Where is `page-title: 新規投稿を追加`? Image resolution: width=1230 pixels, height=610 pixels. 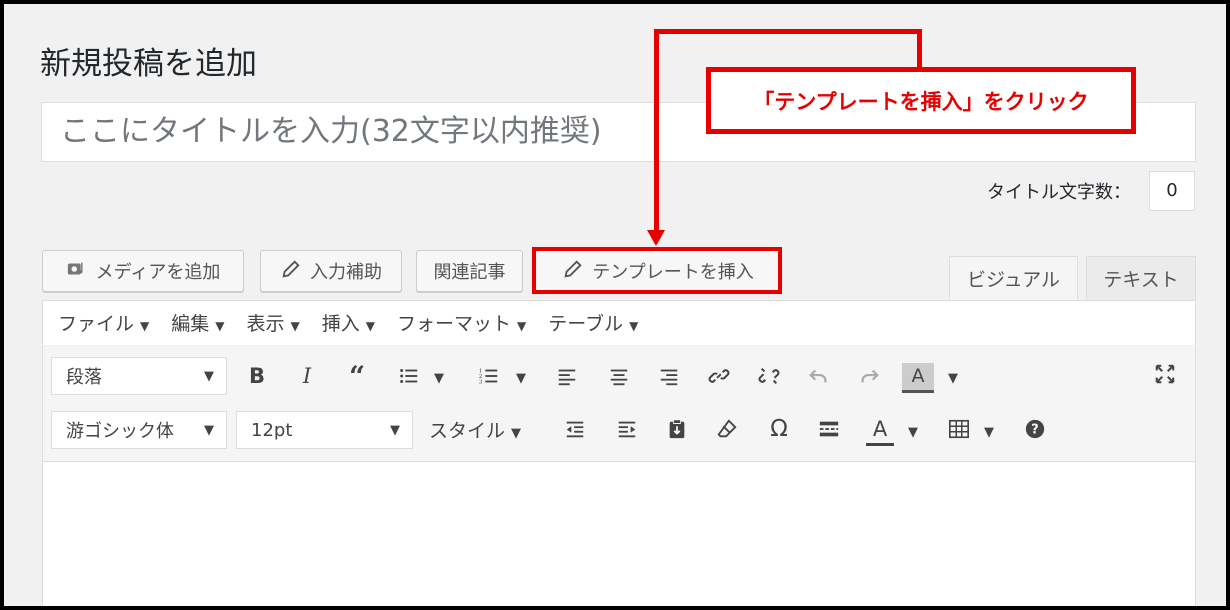 page-title: 新規投稿を追加 is located at coordinates (148, 64).